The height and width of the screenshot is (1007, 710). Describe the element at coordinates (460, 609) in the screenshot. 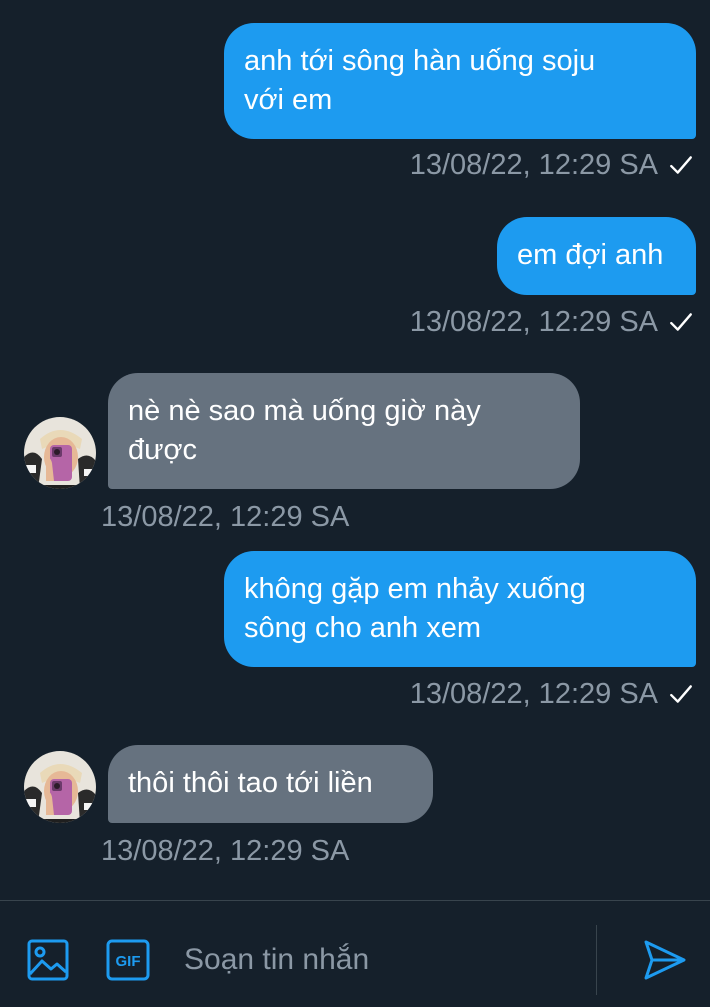

I see `message-bubble-outgoing: không gặp em nhảy xuống sông cho anh xem` at that location.